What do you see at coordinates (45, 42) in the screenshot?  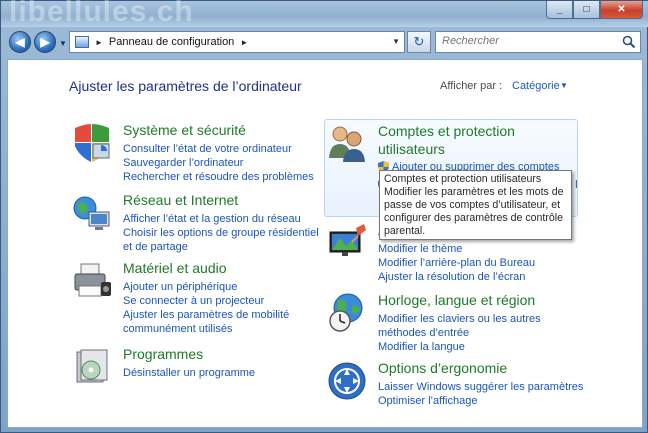 I see `forward-button: ▶` at bounding box center [45, 42].